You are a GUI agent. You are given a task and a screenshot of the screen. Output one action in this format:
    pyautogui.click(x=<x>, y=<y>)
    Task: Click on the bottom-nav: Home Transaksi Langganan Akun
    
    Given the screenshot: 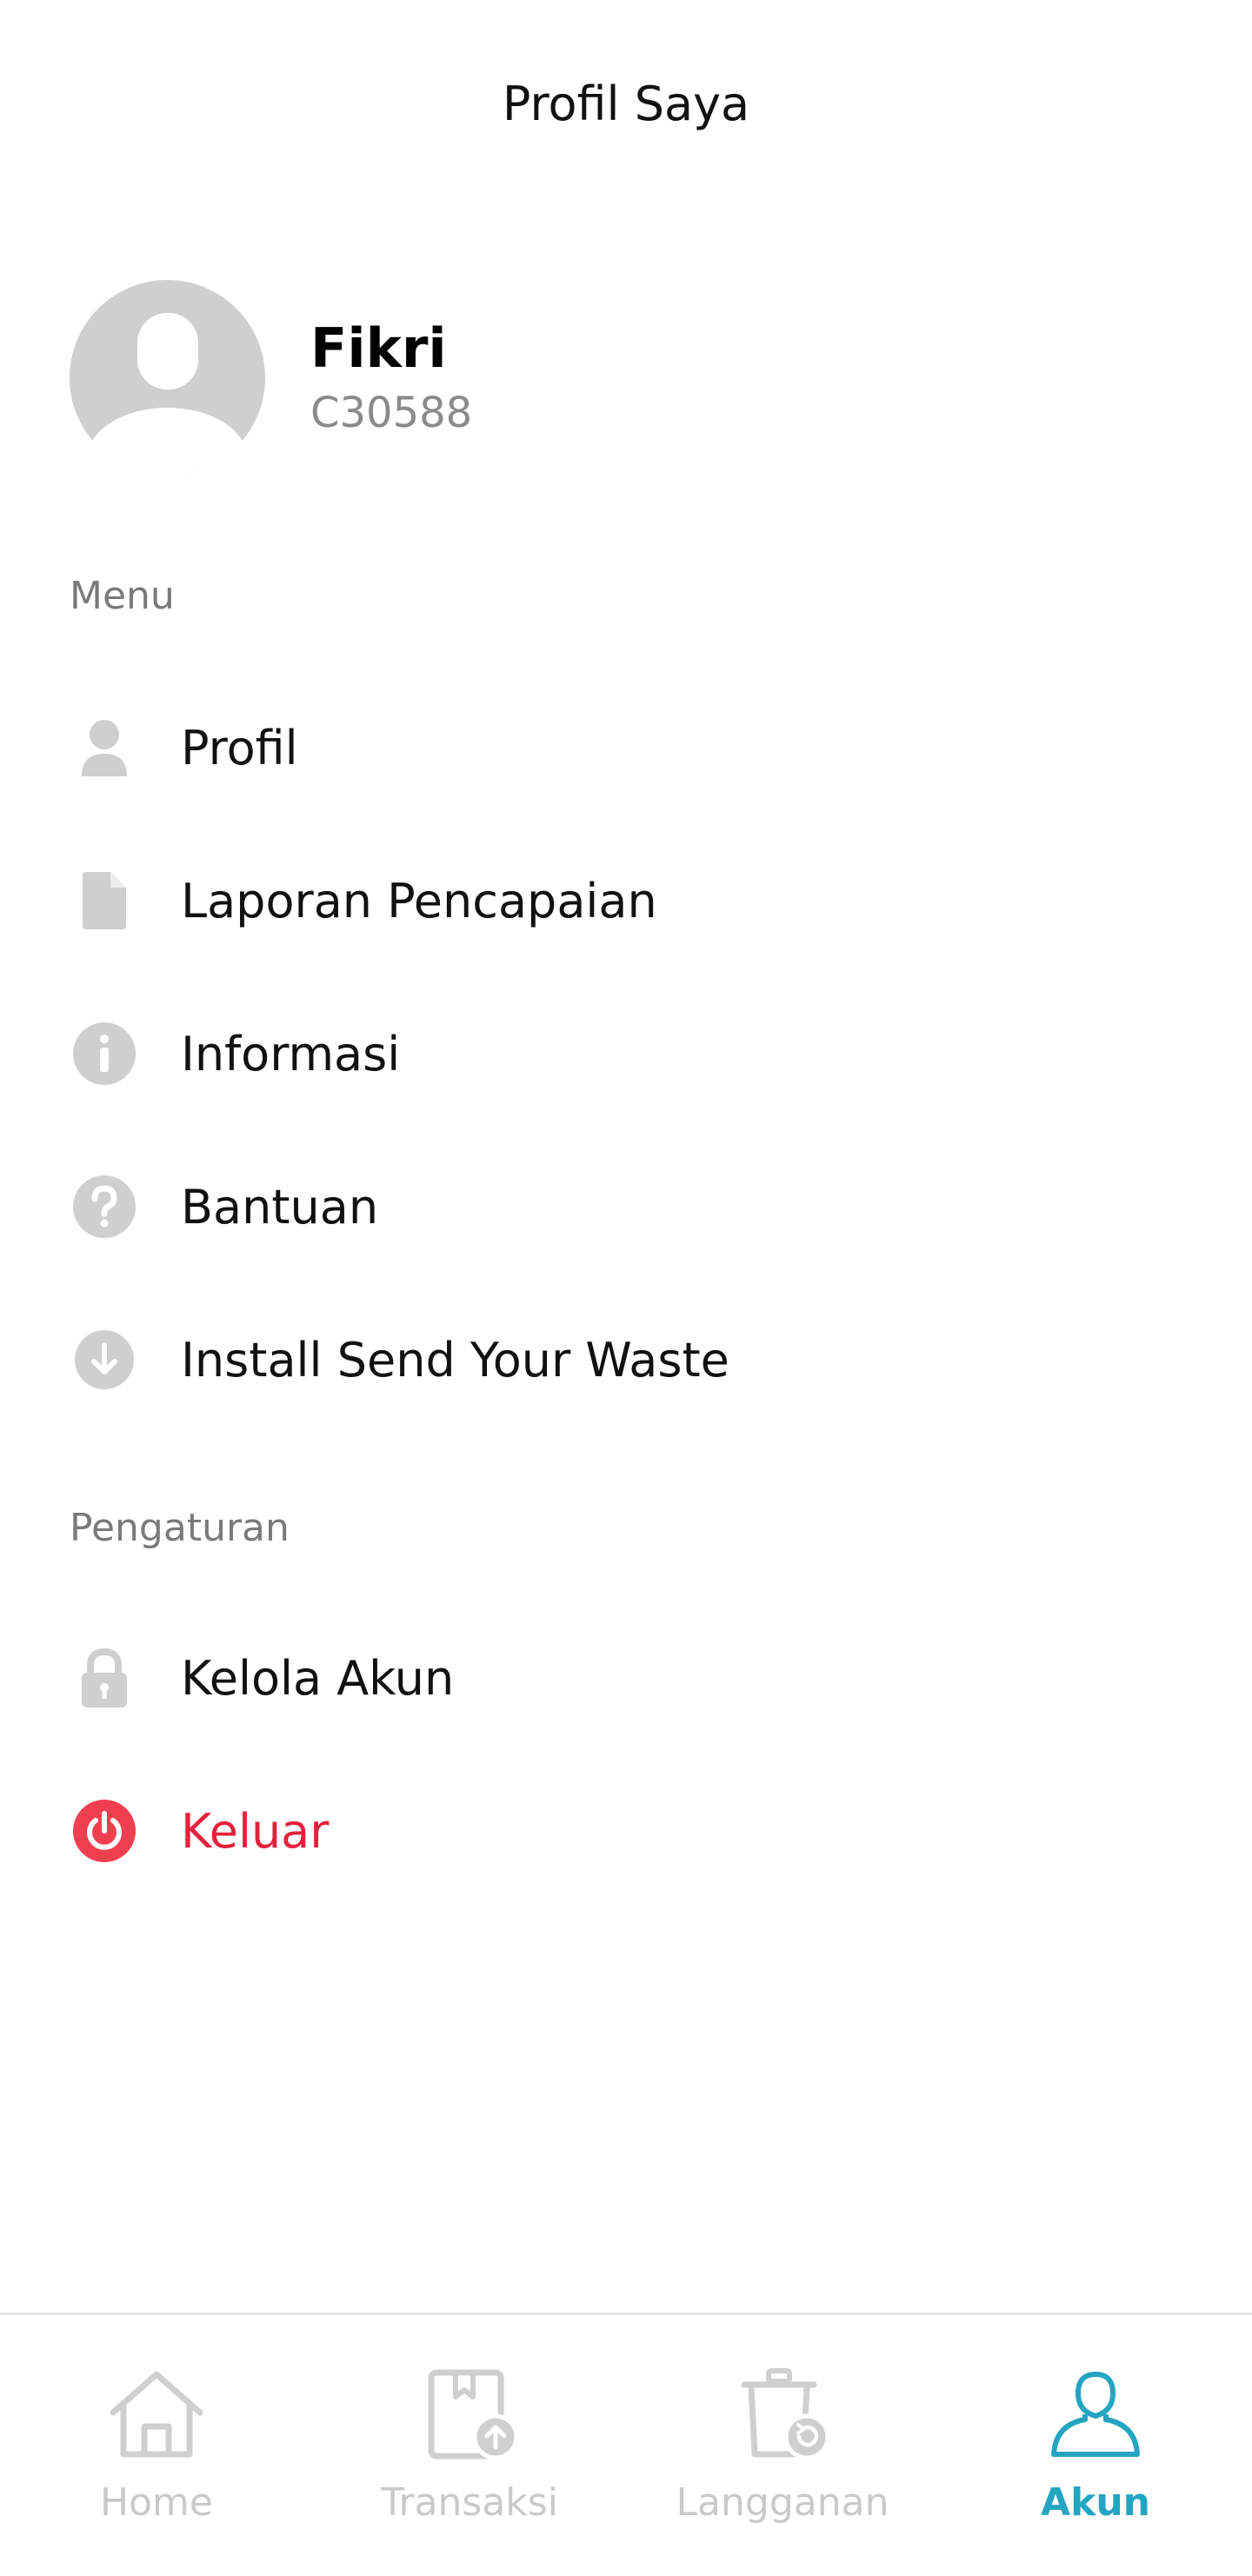 What is the action you would take?
    pyautogui.click(x=626, y=2444)
    